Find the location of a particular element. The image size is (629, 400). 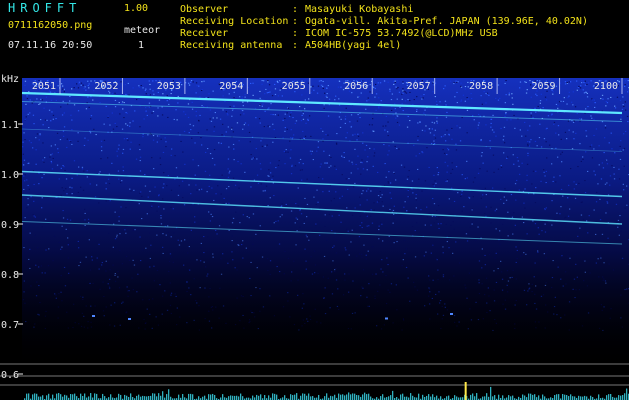

frequency-axis: kHz1.11.00.90.80.70.6 is located at coordinates (12, 227).